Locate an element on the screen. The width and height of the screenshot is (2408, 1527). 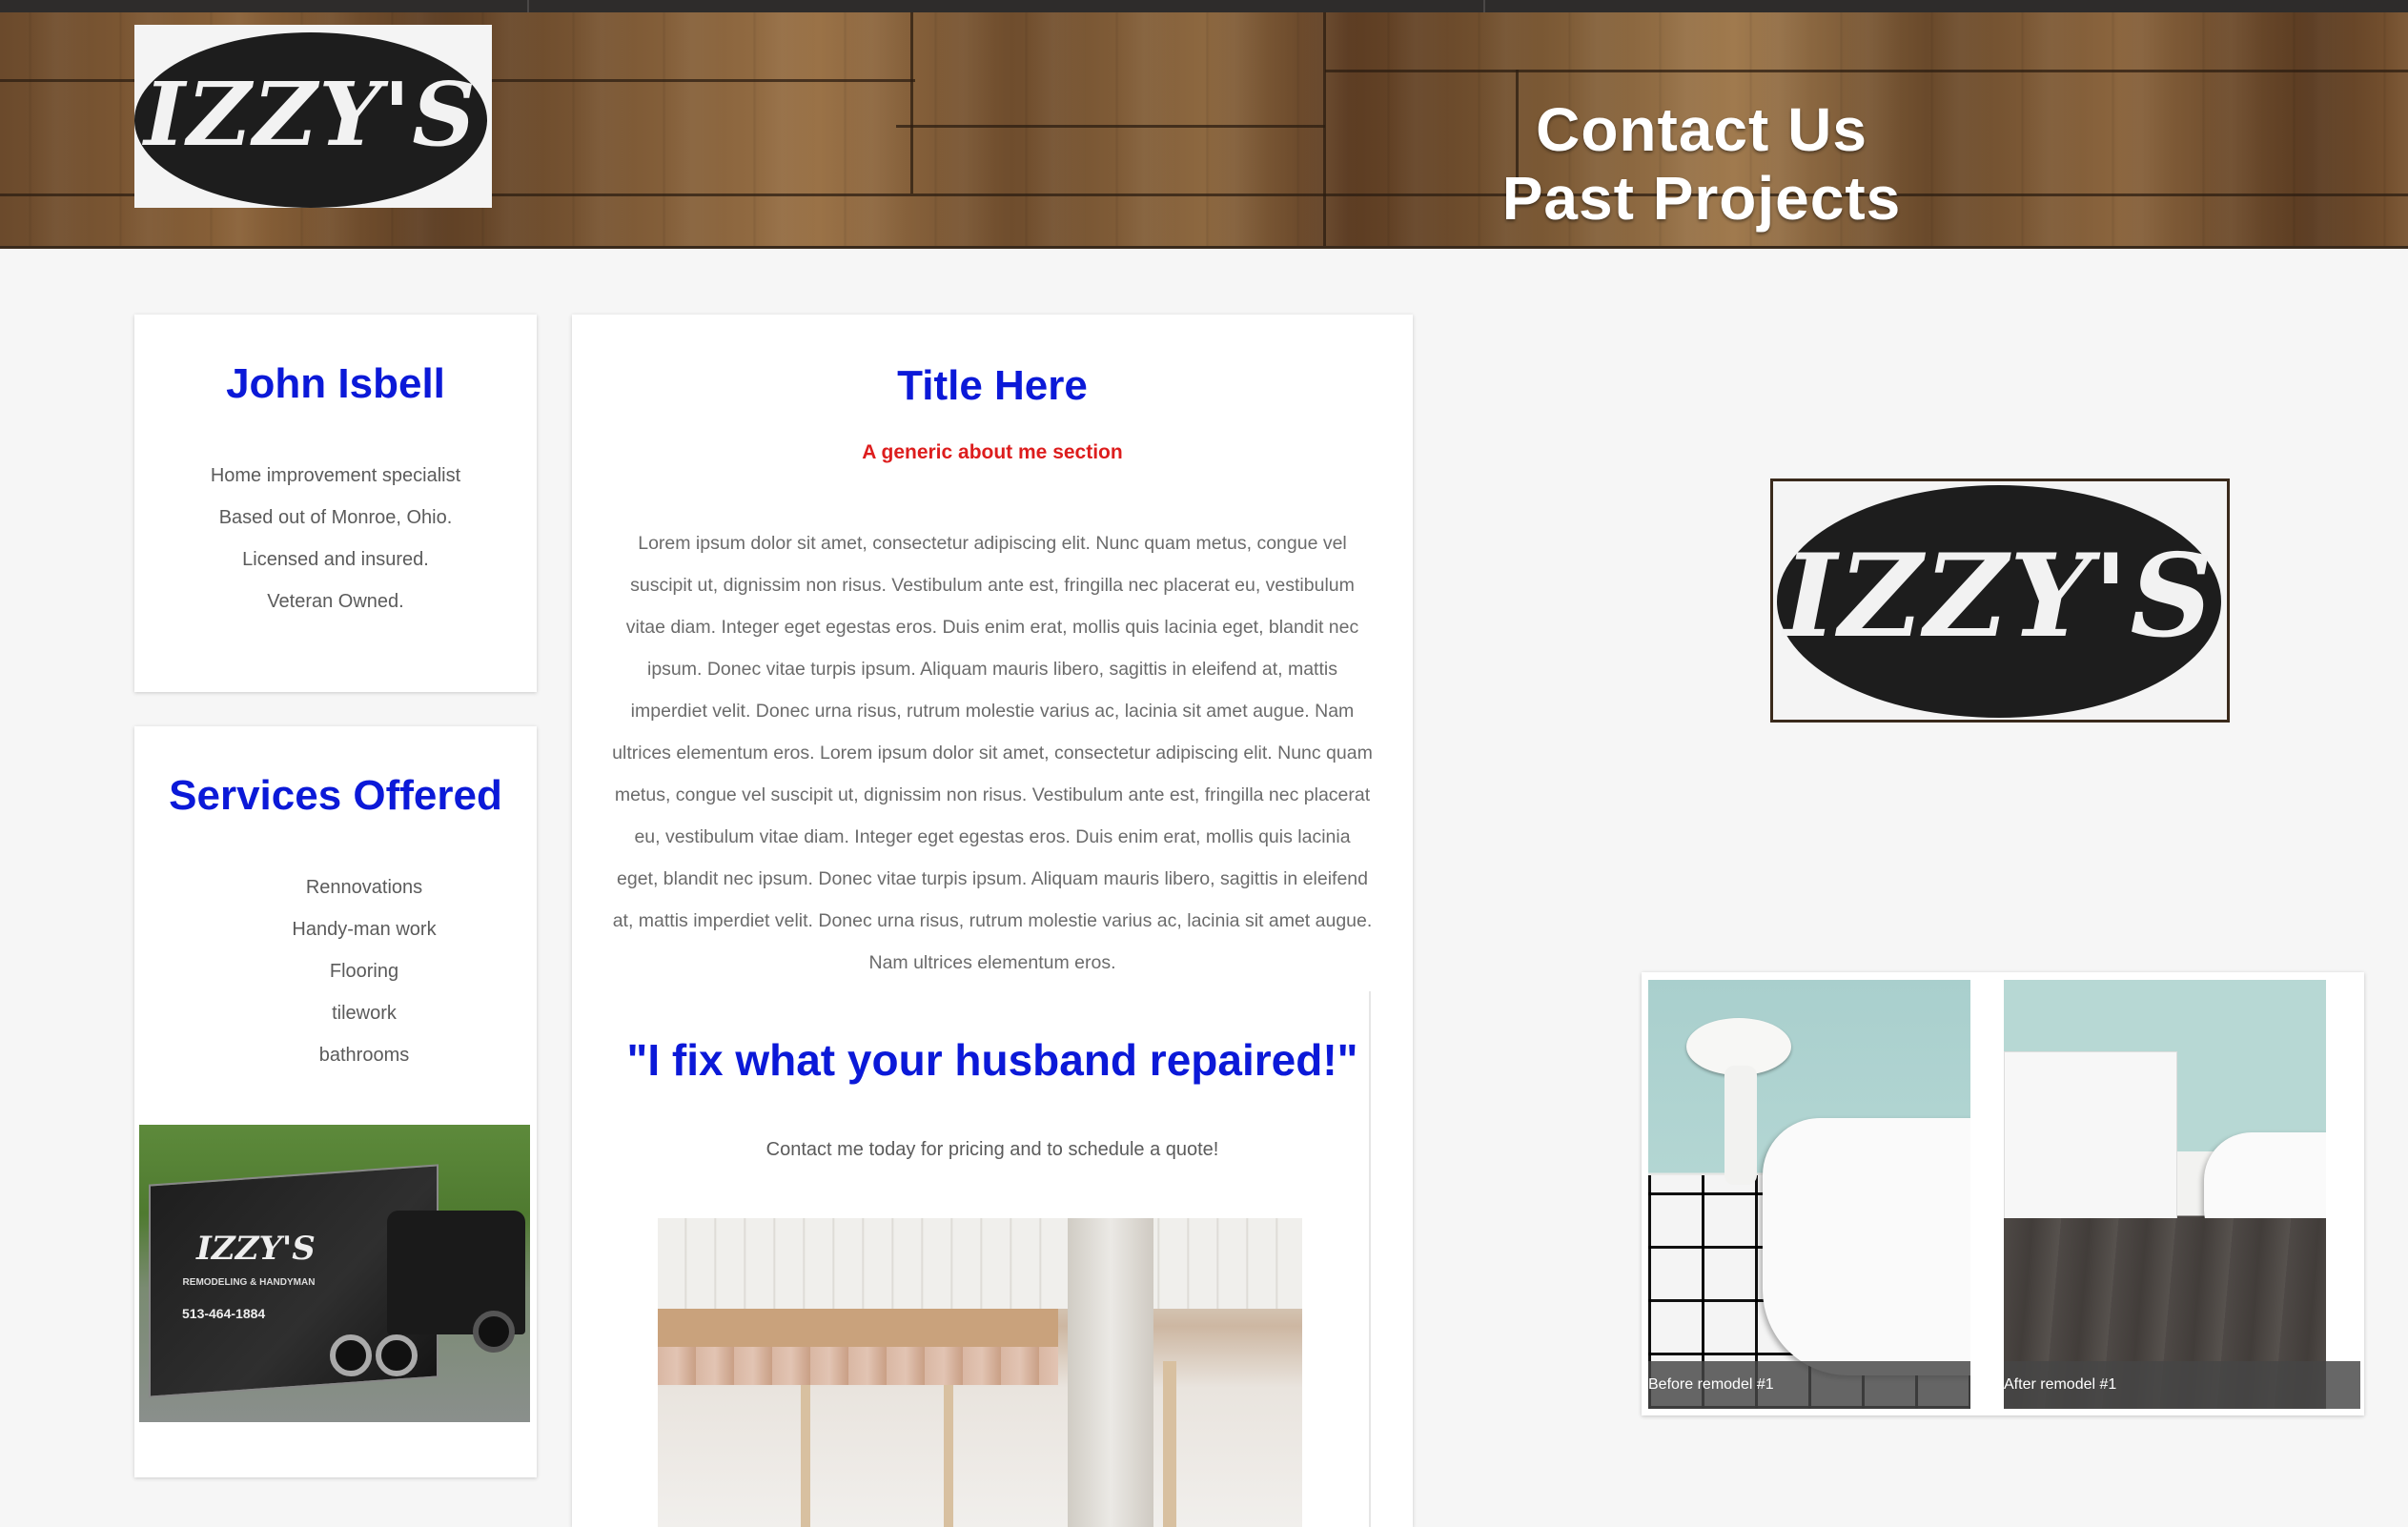
sink-pedestal is located at coordinates (1740, 1126).